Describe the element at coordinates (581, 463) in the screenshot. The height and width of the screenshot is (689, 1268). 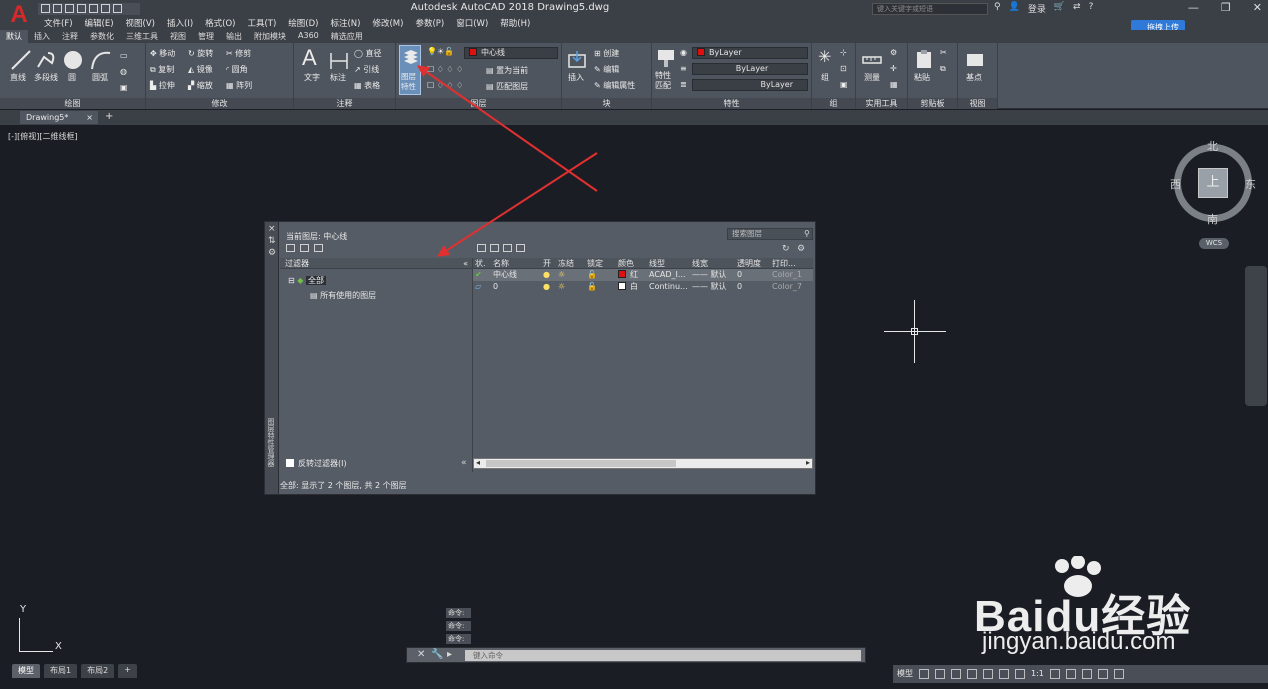
I see `scrollbar-thumb` at that location.